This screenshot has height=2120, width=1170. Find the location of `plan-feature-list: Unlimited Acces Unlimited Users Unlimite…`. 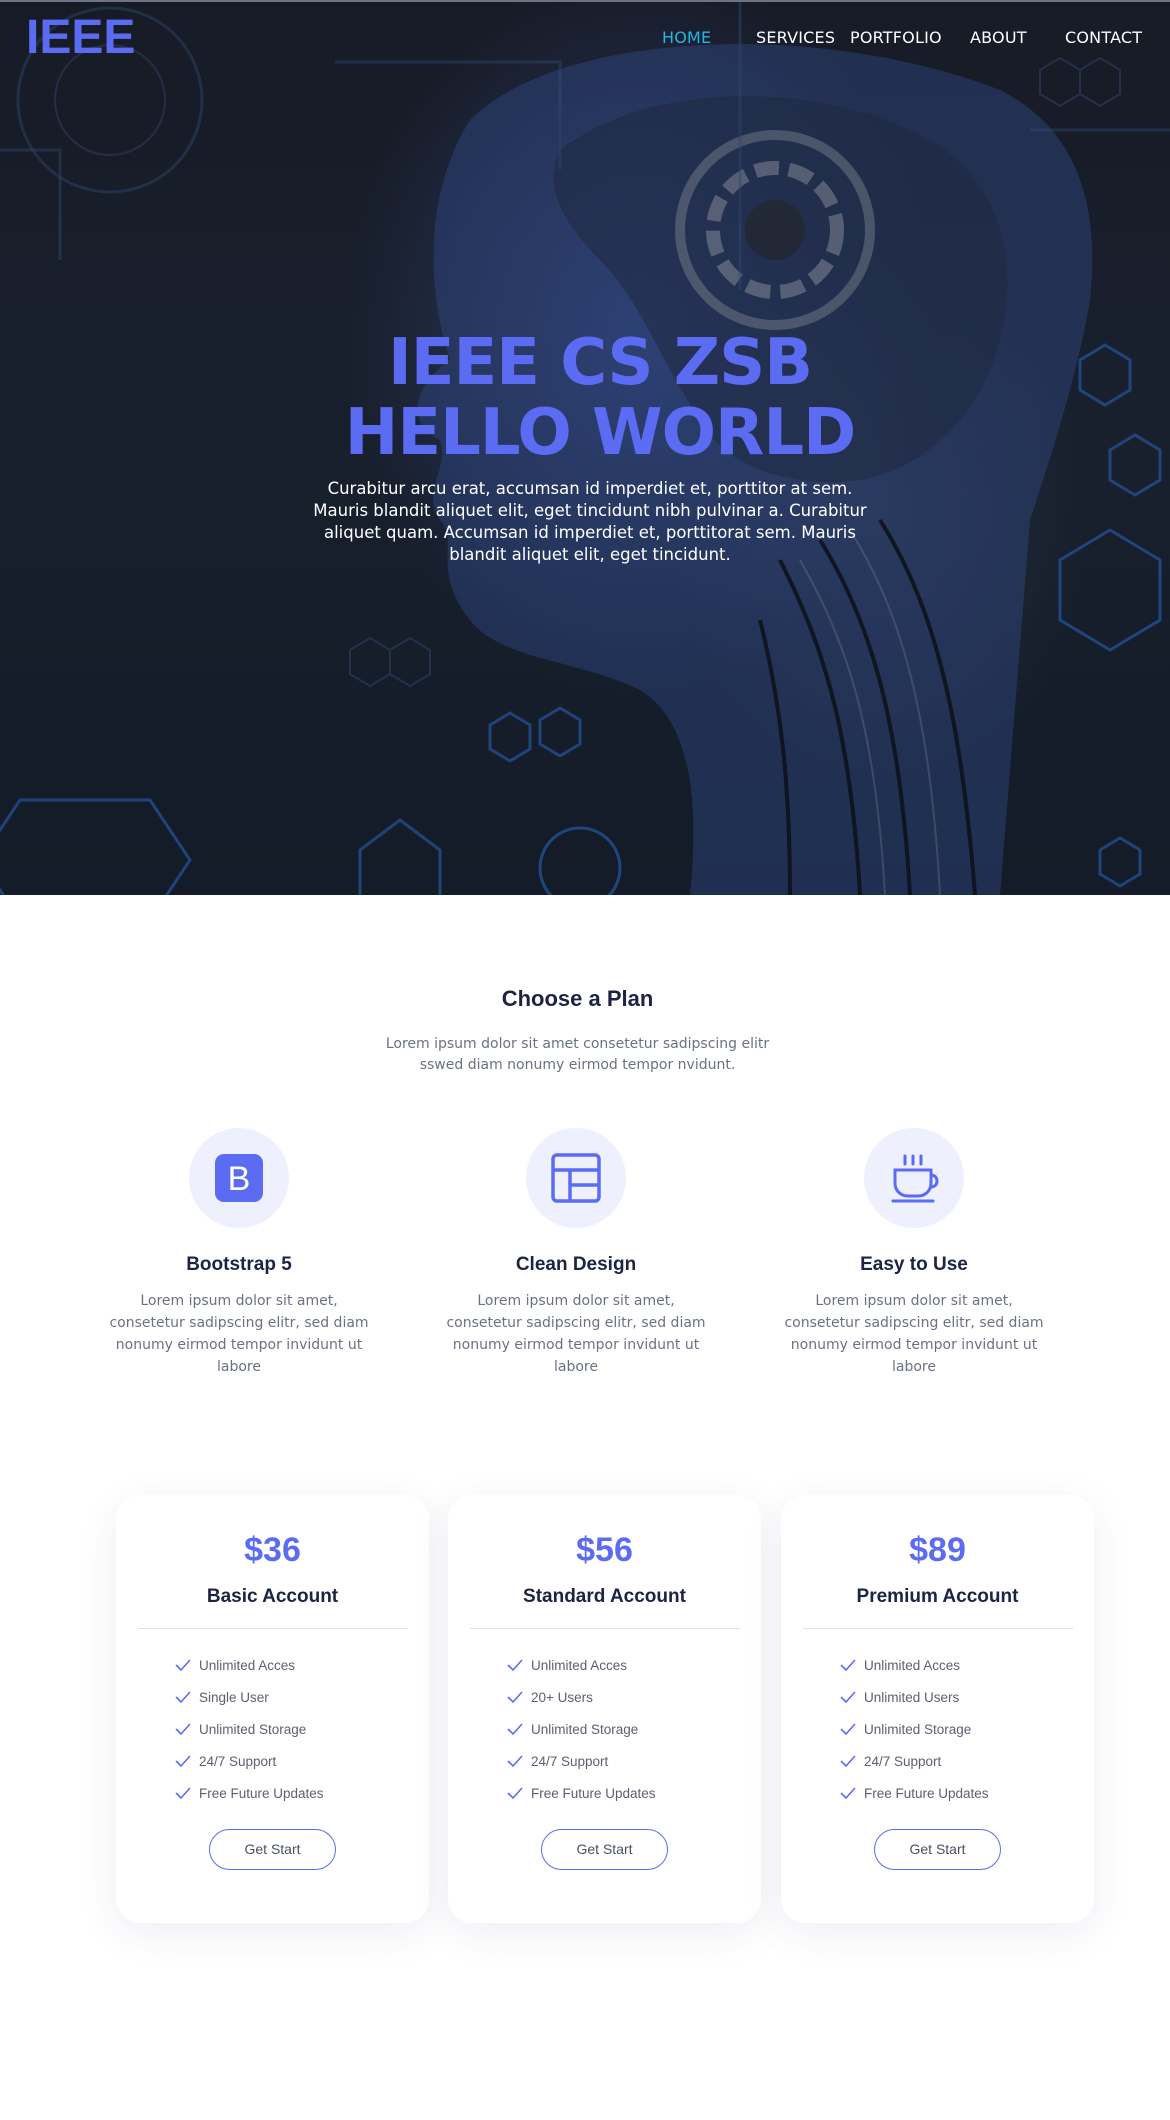

plan-feature-list: Unlimited Acces Unlimited Users Unlimite… is located at coordinates (966, 1729).